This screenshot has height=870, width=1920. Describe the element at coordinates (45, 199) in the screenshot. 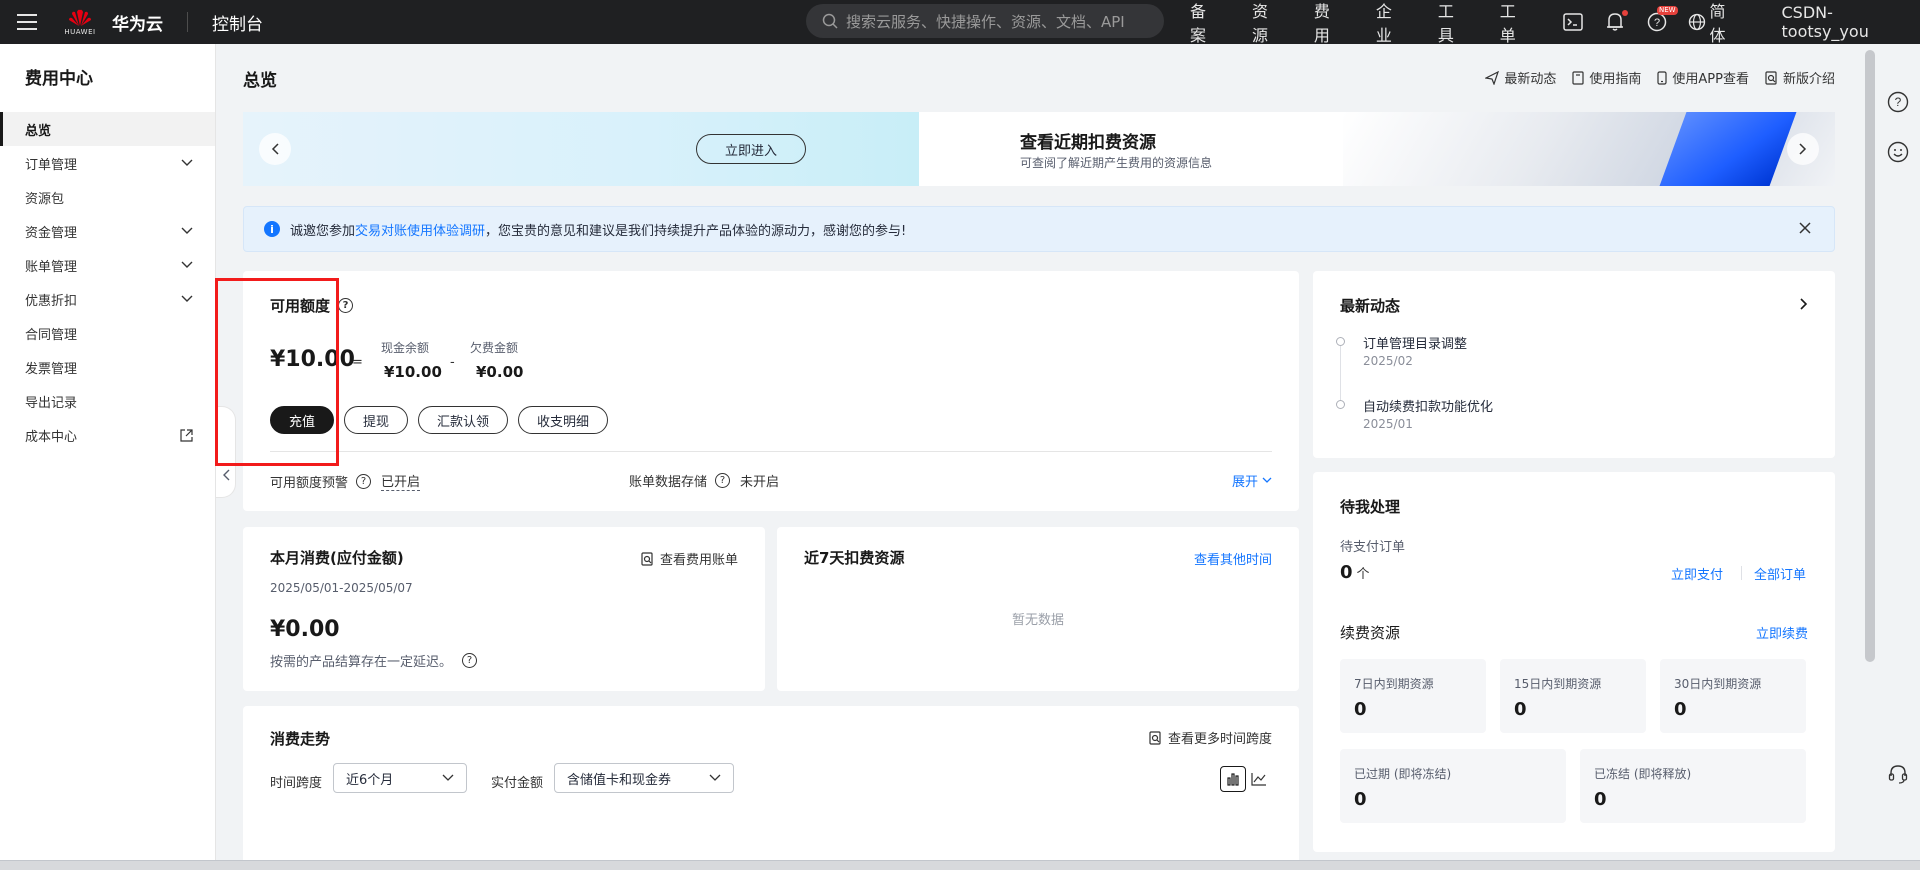

I see `sidebar-item-label: 资源包` at that location.